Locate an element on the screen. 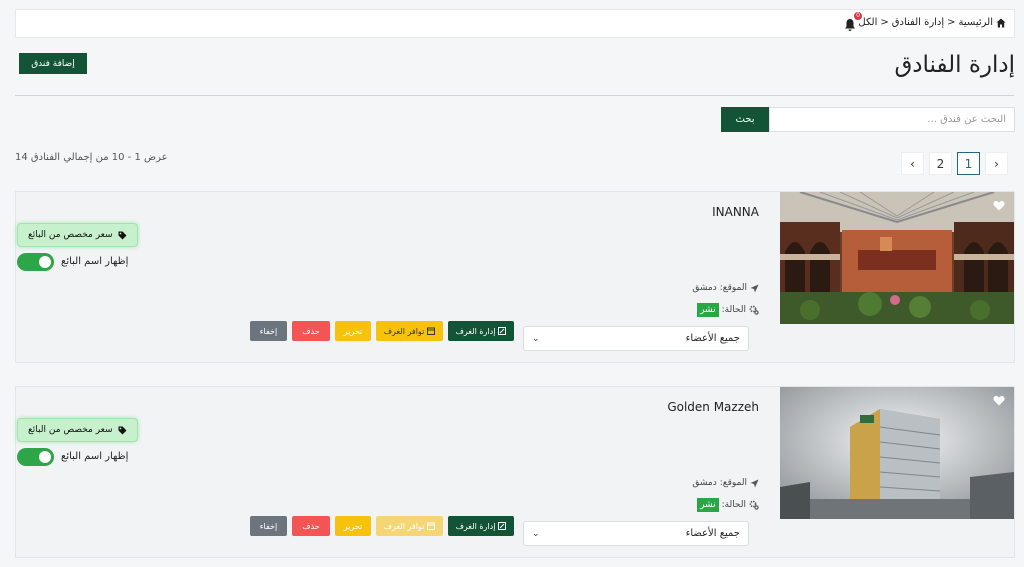  pagination-prev: ‹ is located at coordinates (912, 163).